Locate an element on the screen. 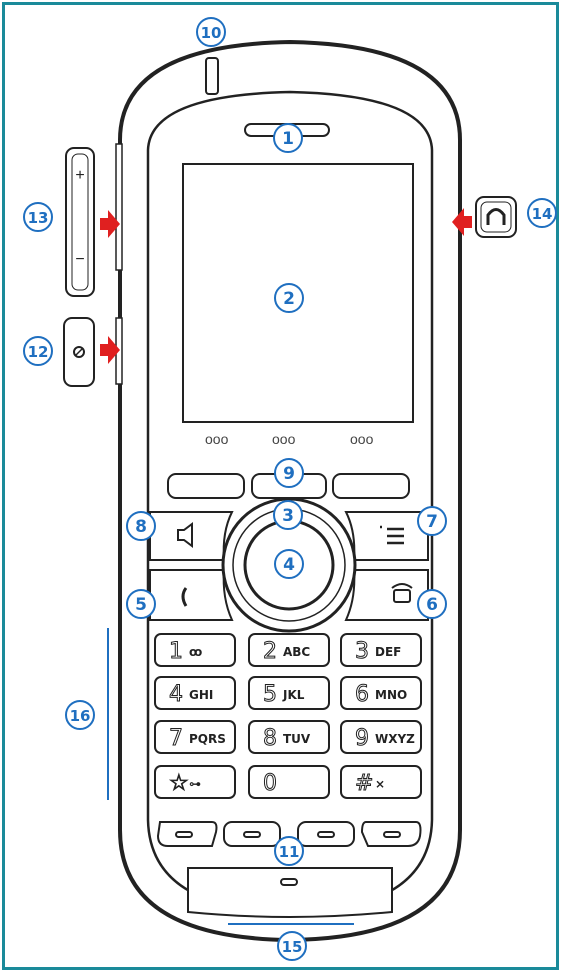 The height and width of the screenshot is (975, 565). callout-label-3: 3 is located at coordinates (288, 516).